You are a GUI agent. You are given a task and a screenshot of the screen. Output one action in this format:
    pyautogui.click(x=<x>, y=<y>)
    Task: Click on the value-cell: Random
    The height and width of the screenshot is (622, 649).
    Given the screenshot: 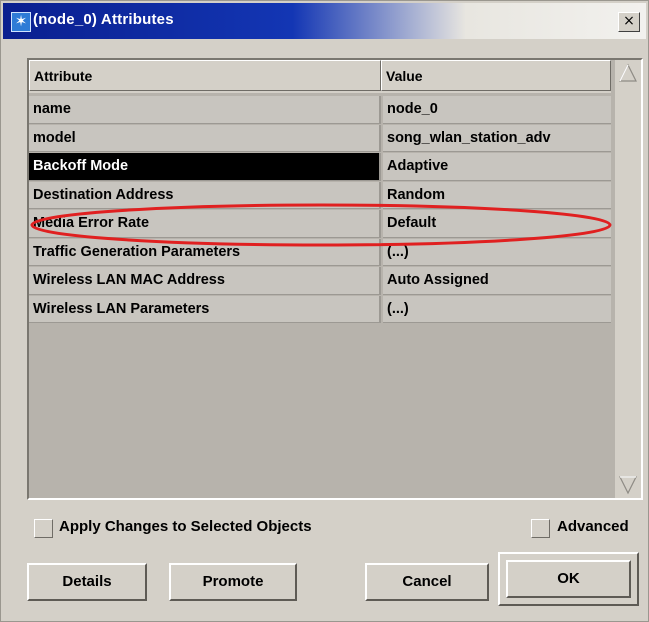 What is the action you would take?
    pyautogui.click(x=497, y=195)
    